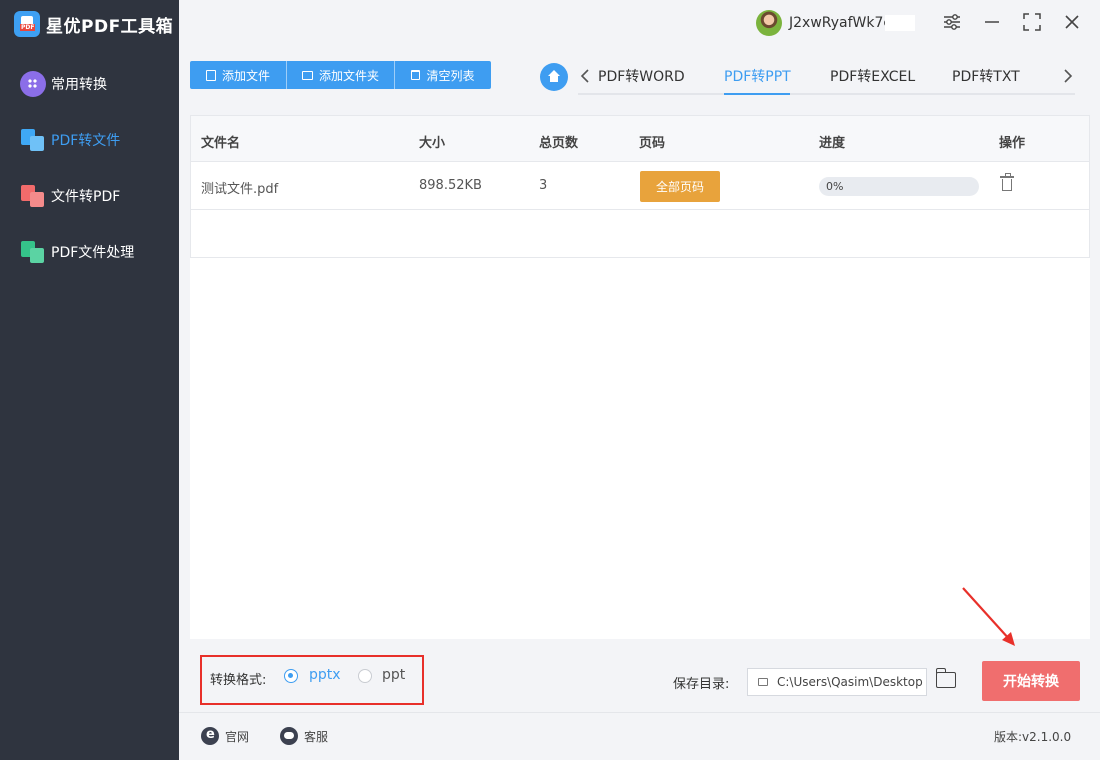 This screenshot has width=1100, height=760. I want to click on chevron-right-icon, so click(1068, 76).